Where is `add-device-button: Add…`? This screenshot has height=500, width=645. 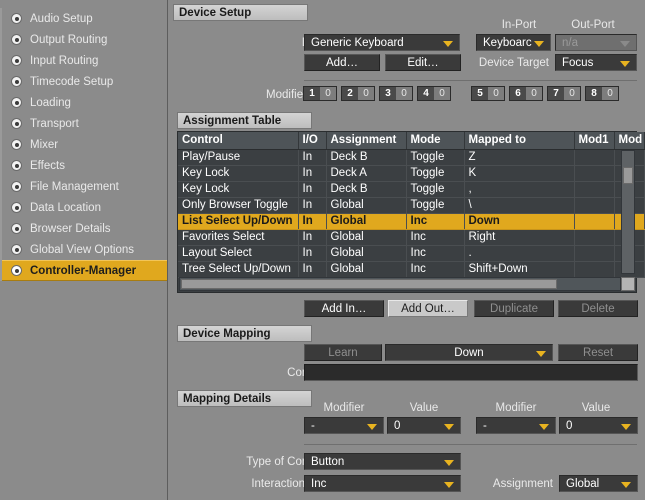 add-device-button: Add… is located at coordinates (342, 62).